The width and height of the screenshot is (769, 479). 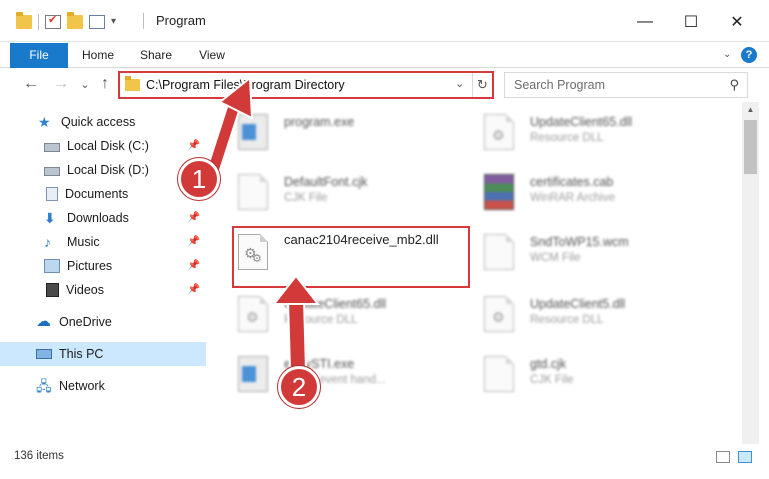 I want to click on file-name: DefaultFont.cjk, so click(x=326, y=182).